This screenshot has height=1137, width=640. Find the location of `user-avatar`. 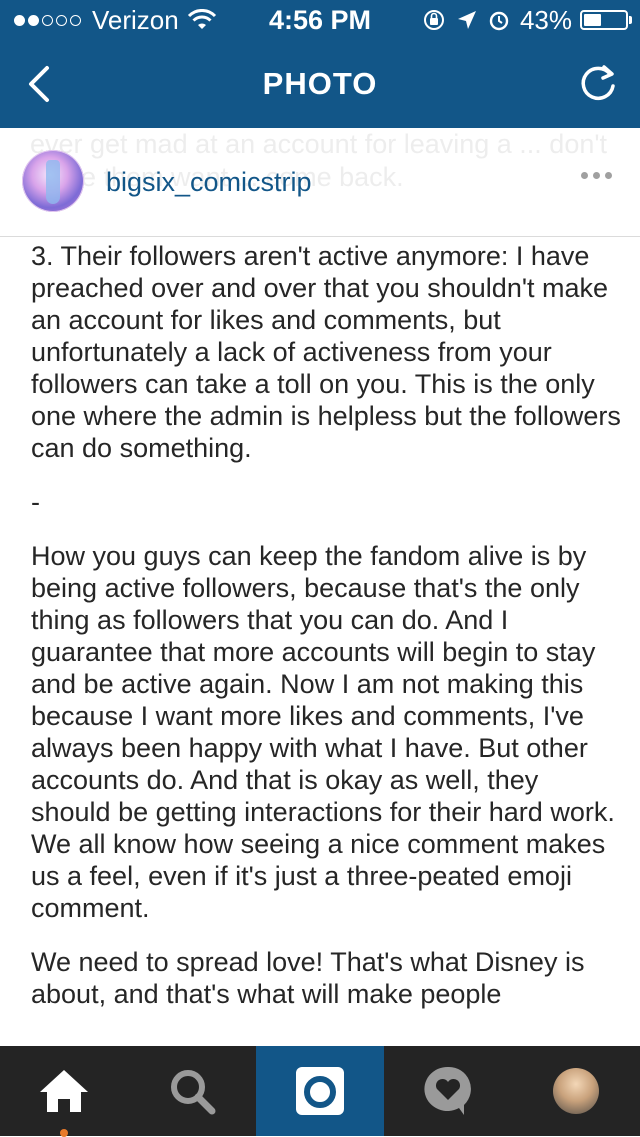

user-avatar is located at coordinates (53, 181).